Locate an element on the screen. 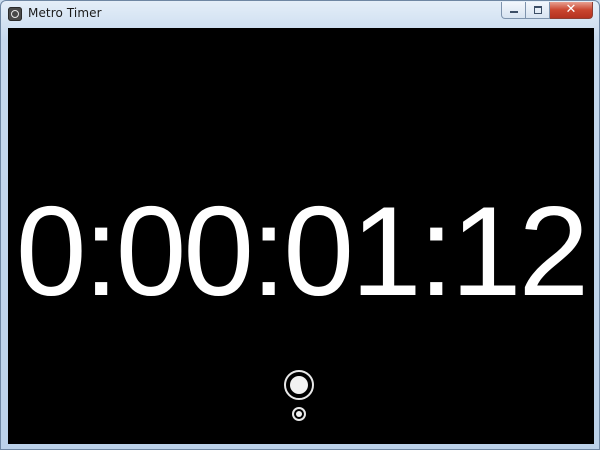 The width and height of the screenshot is (600, 450). maximize-icon is located at coordinates (538, 10).